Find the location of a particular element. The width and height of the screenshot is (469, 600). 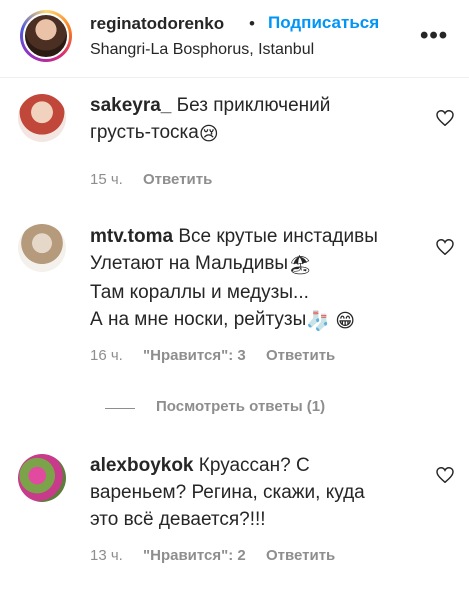

crying-emoji: 😢 is located at coordinates (208, 134).